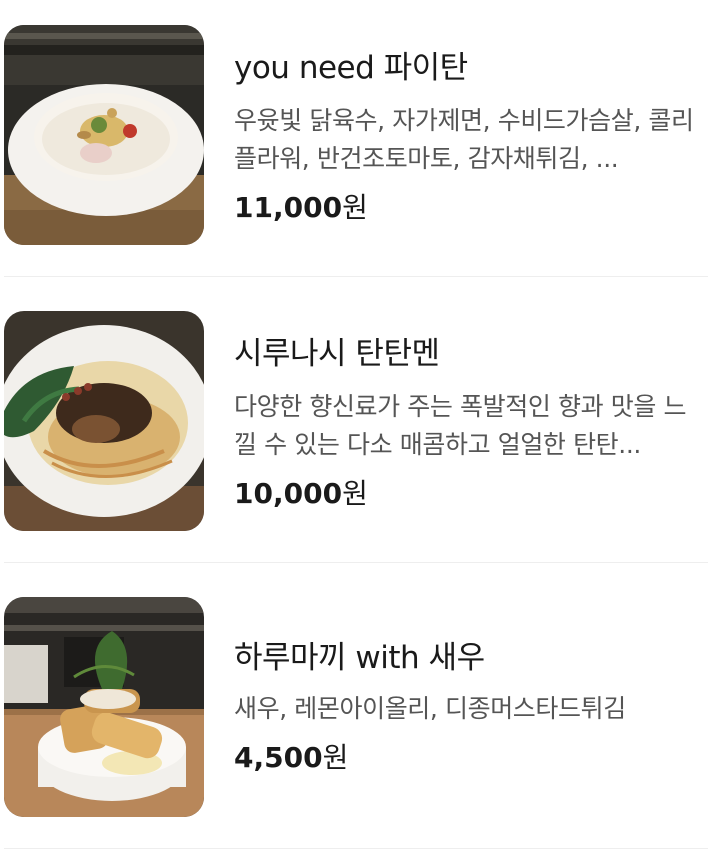  I want to click on menu-item-name: 하루마끼 with 새우, so click(359, 658).